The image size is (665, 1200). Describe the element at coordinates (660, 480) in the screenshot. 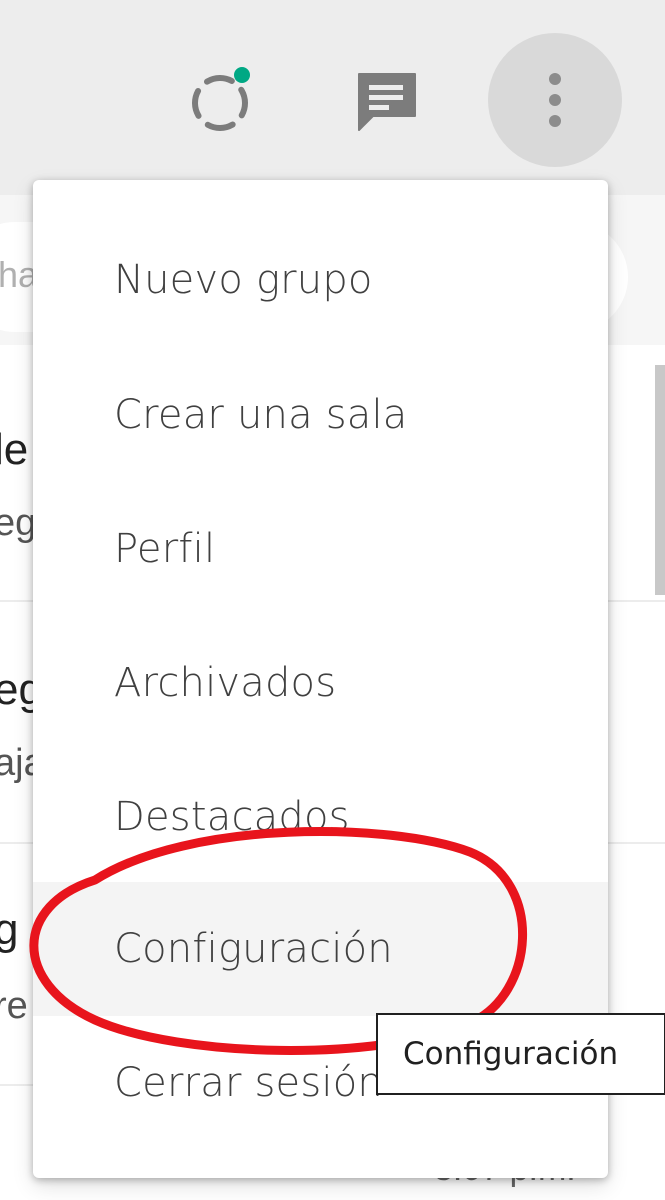

I see `scrollbar` at that location.